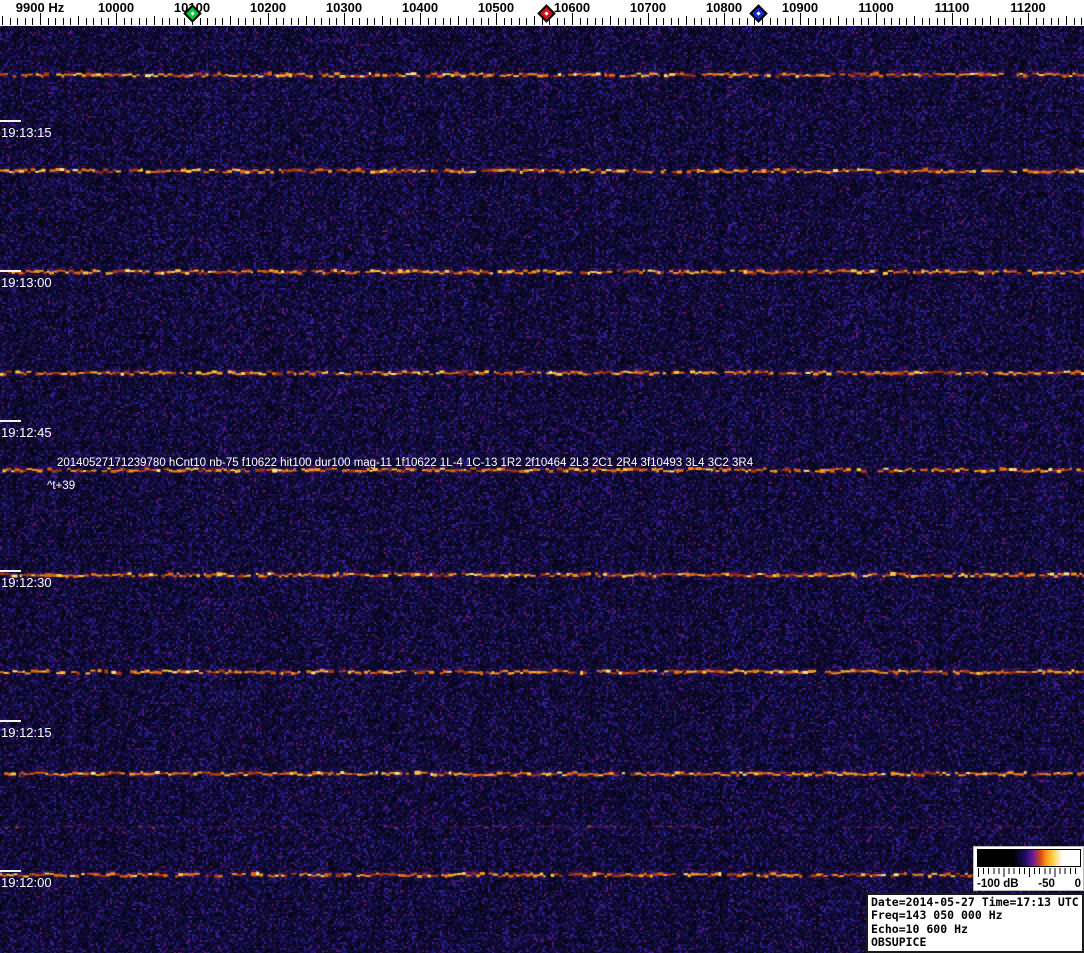 The image size is (1084, 953). I want to click on info-frequency: Freq=143 050 000 Hz, so click(937, 915).